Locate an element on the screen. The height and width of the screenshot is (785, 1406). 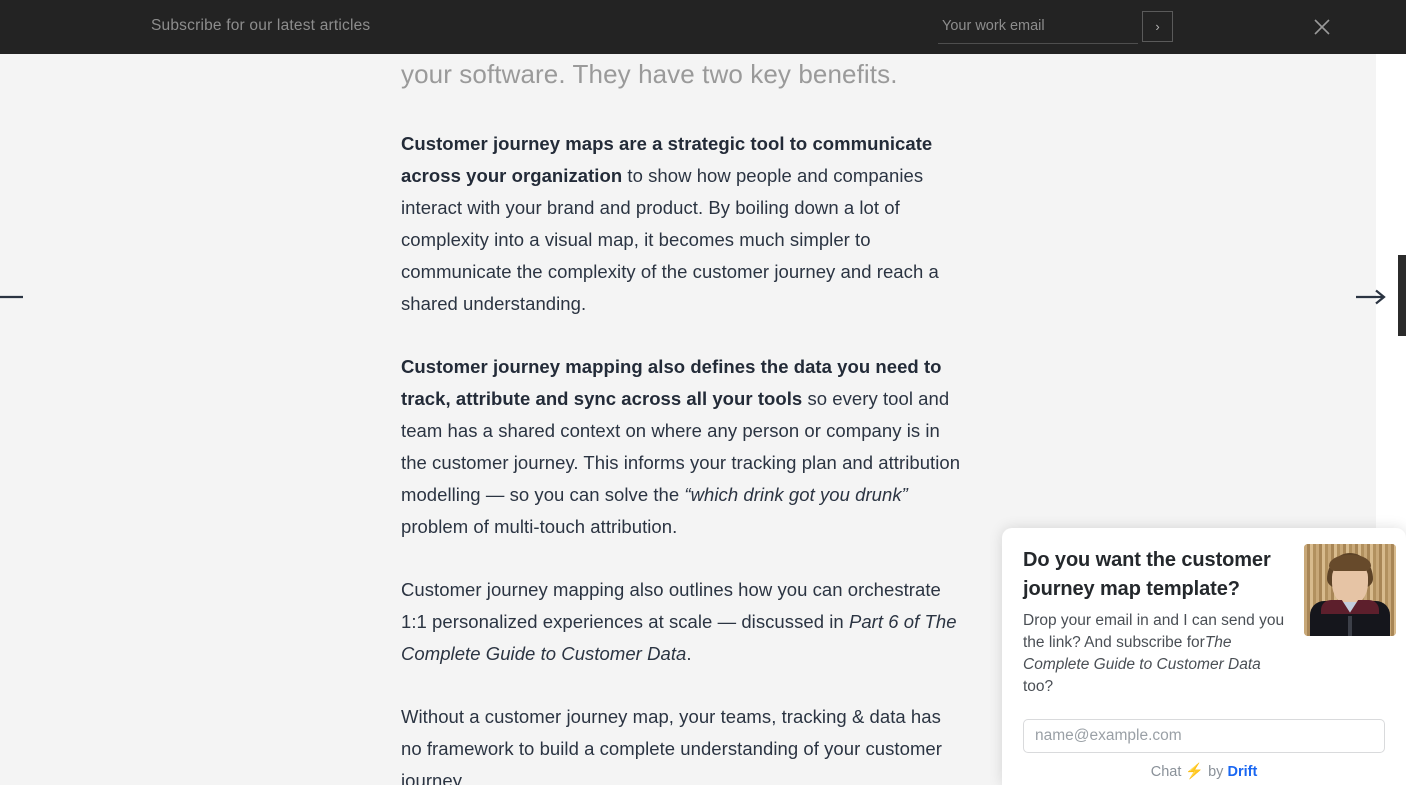
drift-email-field-wrap is located at coordinates (1204, 736).